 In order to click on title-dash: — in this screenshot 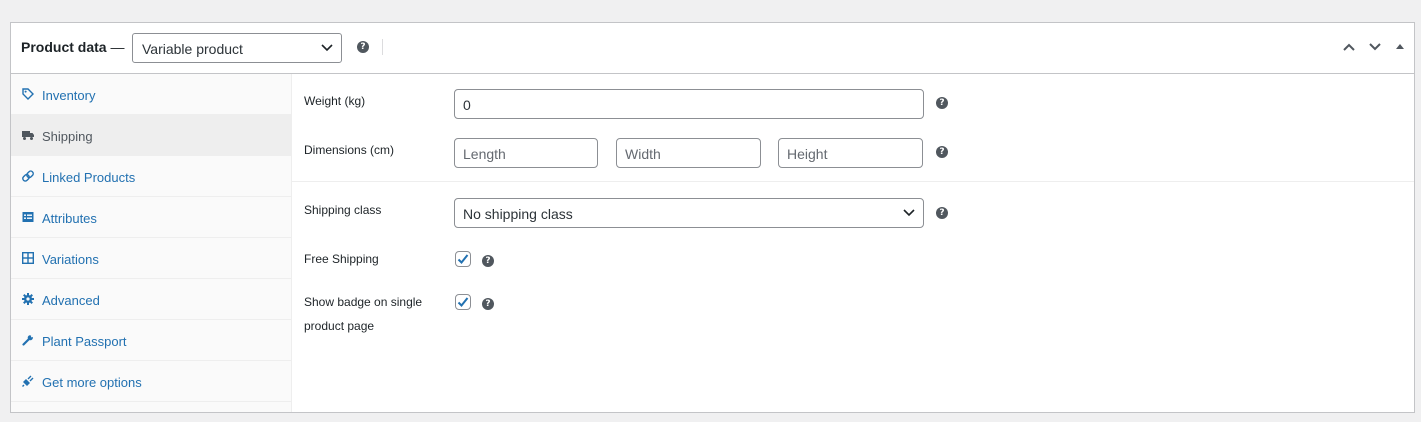, I will do `click(117, 47)`.